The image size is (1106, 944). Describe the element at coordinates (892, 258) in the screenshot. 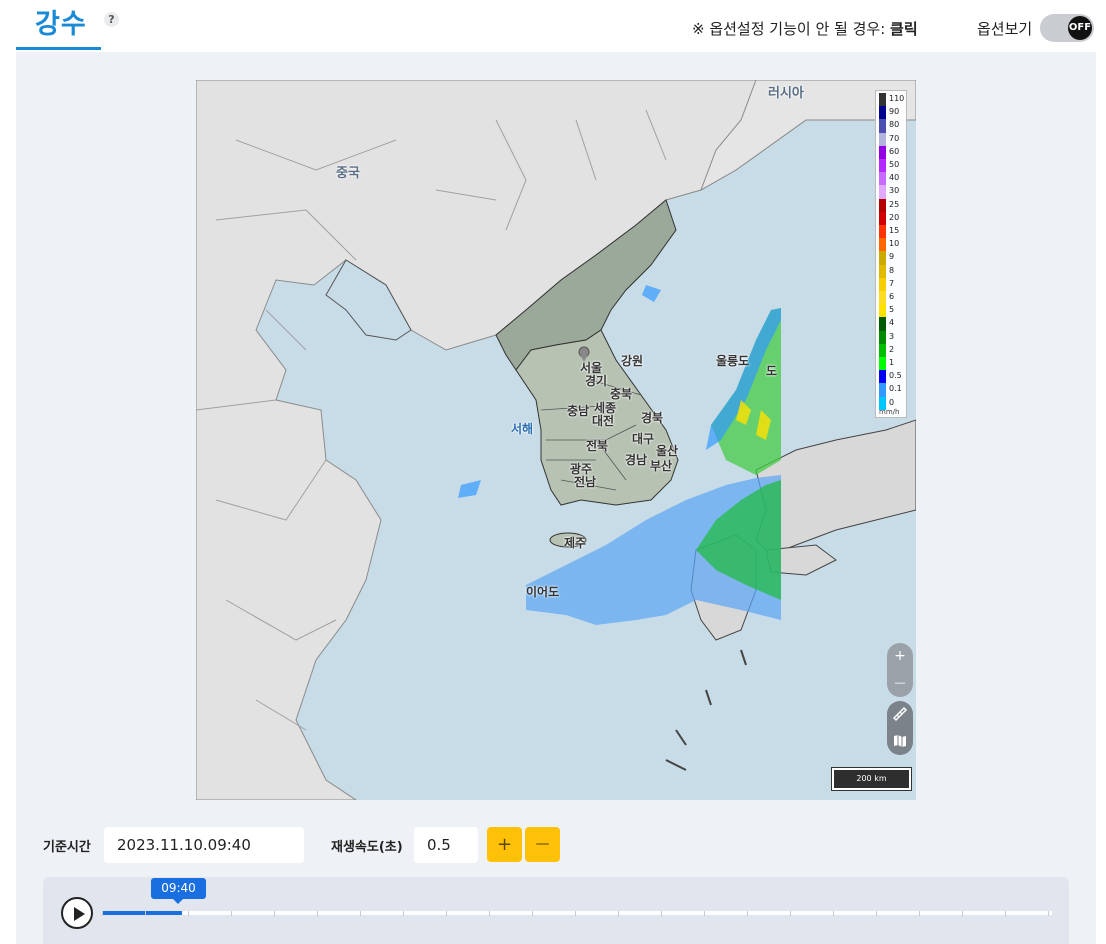

I see `legend-row: 9` at that location.